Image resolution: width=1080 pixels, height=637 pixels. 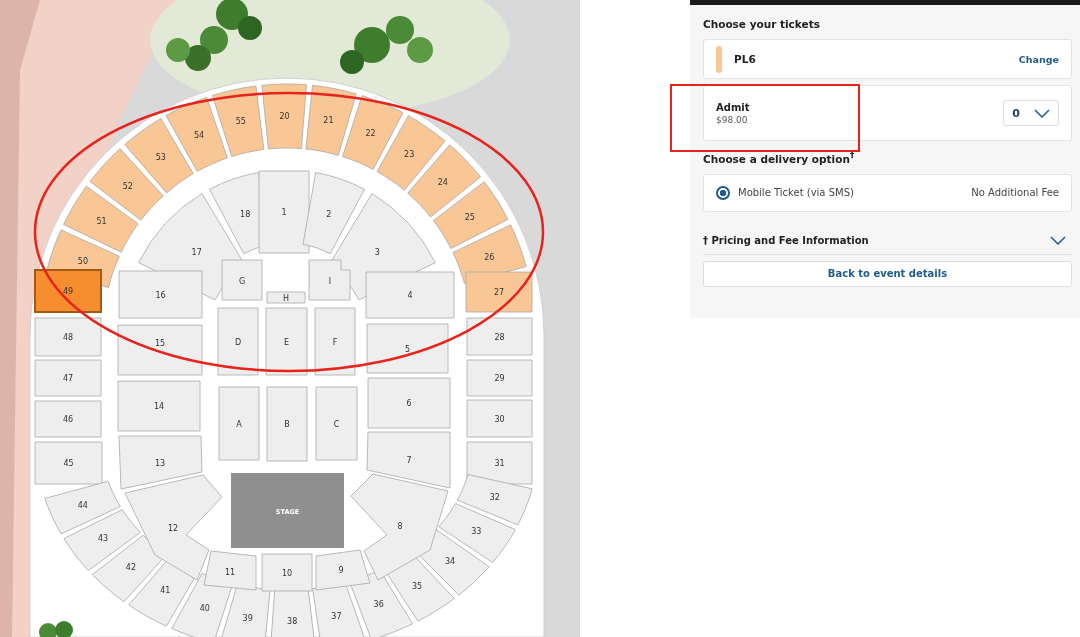 What do you see at coordinates (68, 291) in the screenshot?
I see `seating-section: 49` at bounding box center [68, 291].